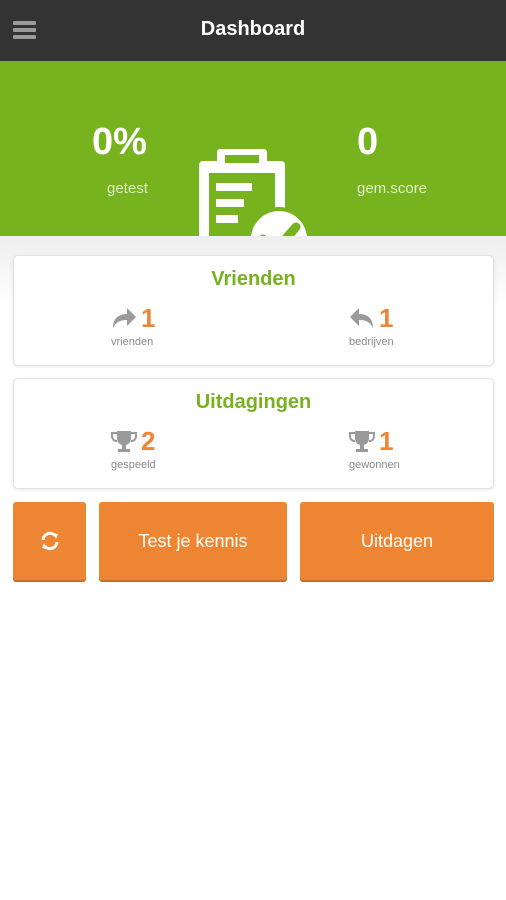 The height and width of the screenshot is (900, 506). Describe the element at coordinates (119, 142) in the screenshot. I see `tested-value: 0%` at that location.